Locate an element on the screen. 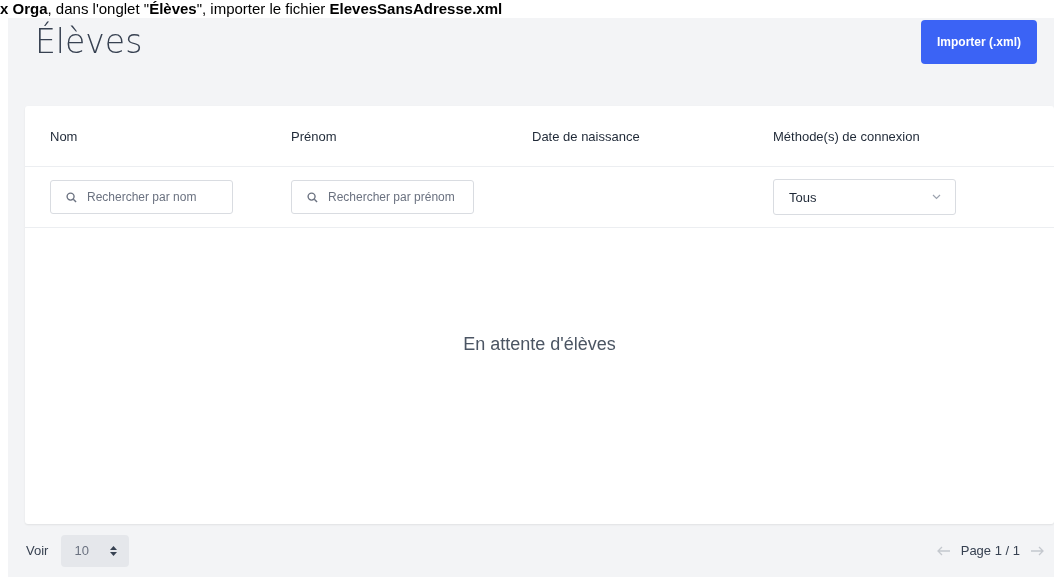 The image size is (1054, 577). empty-message: En attente d'élèves is located at coordinates (539, 344).